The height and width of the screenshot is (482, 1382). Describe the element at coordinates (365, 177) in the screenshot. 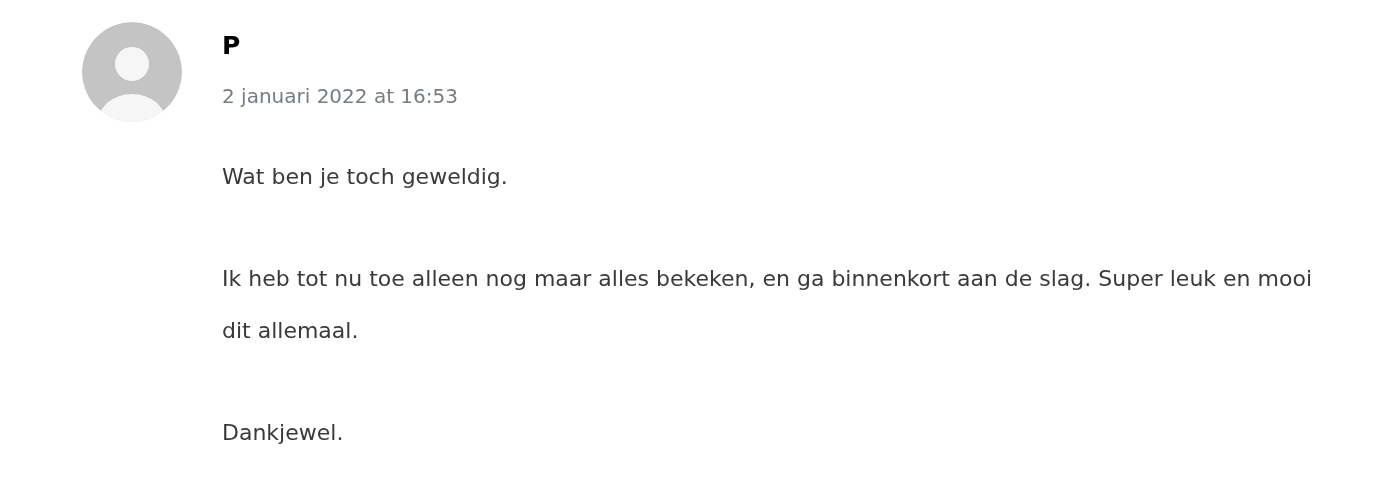

I see `comment-paragraph: Wat ben je toch geweldig.` at that location.